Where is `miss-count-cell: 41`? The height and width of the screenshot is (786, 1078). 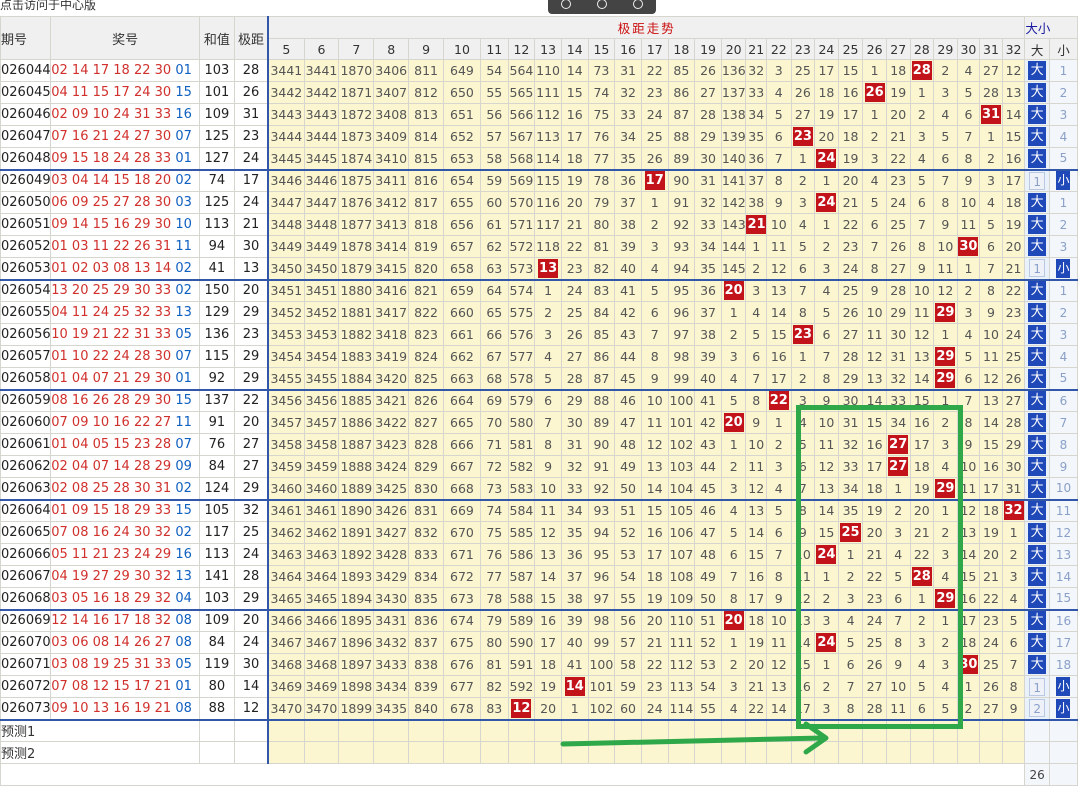
miss-count-cell: 41 is located at coordinates (628, 290).